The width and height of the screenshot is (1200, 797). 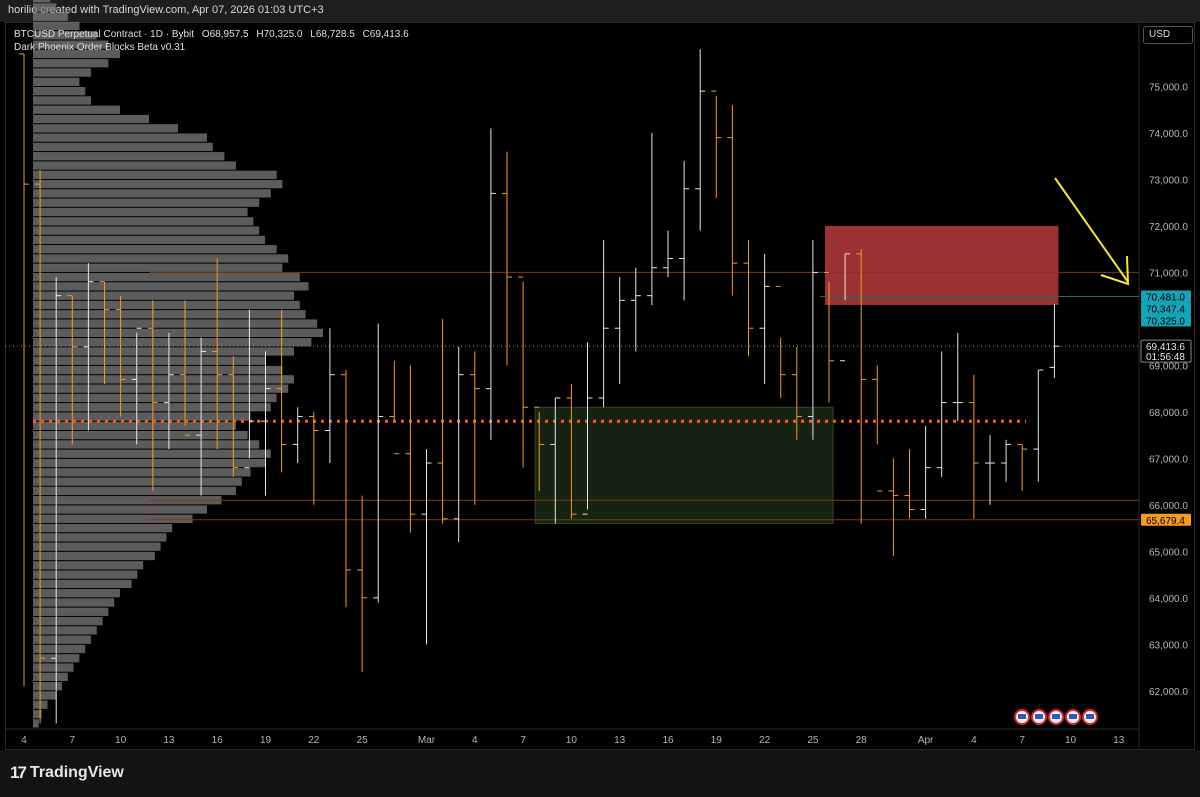 I want to click on y-tick-label: 63,000.0, so click(x=1168, y=645).